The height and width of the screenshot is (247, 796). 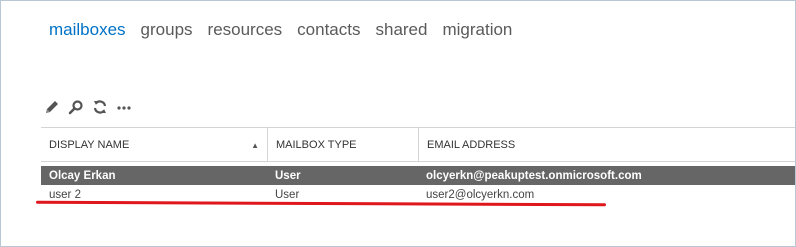 What do you see at coordinates (65, 194) in the screenshot?
I see `cell-display-name: user 2` at bounding box center [65, 194].